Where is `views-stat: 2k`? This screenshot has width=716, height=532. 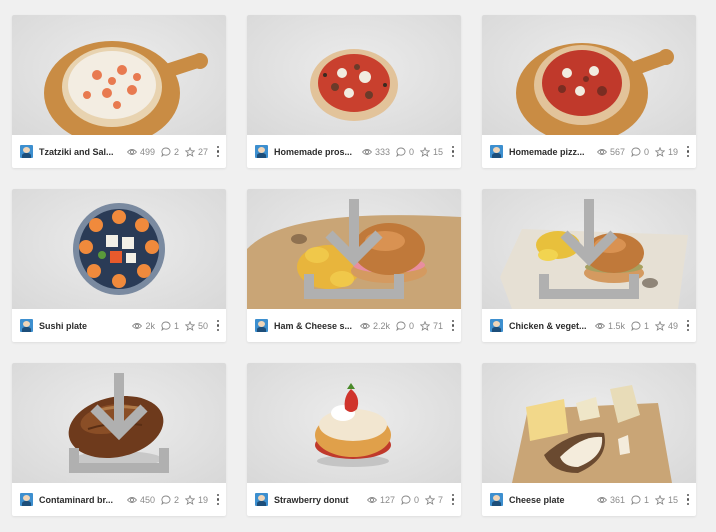
views-stat: 2k is located at coordinates (143, 326).